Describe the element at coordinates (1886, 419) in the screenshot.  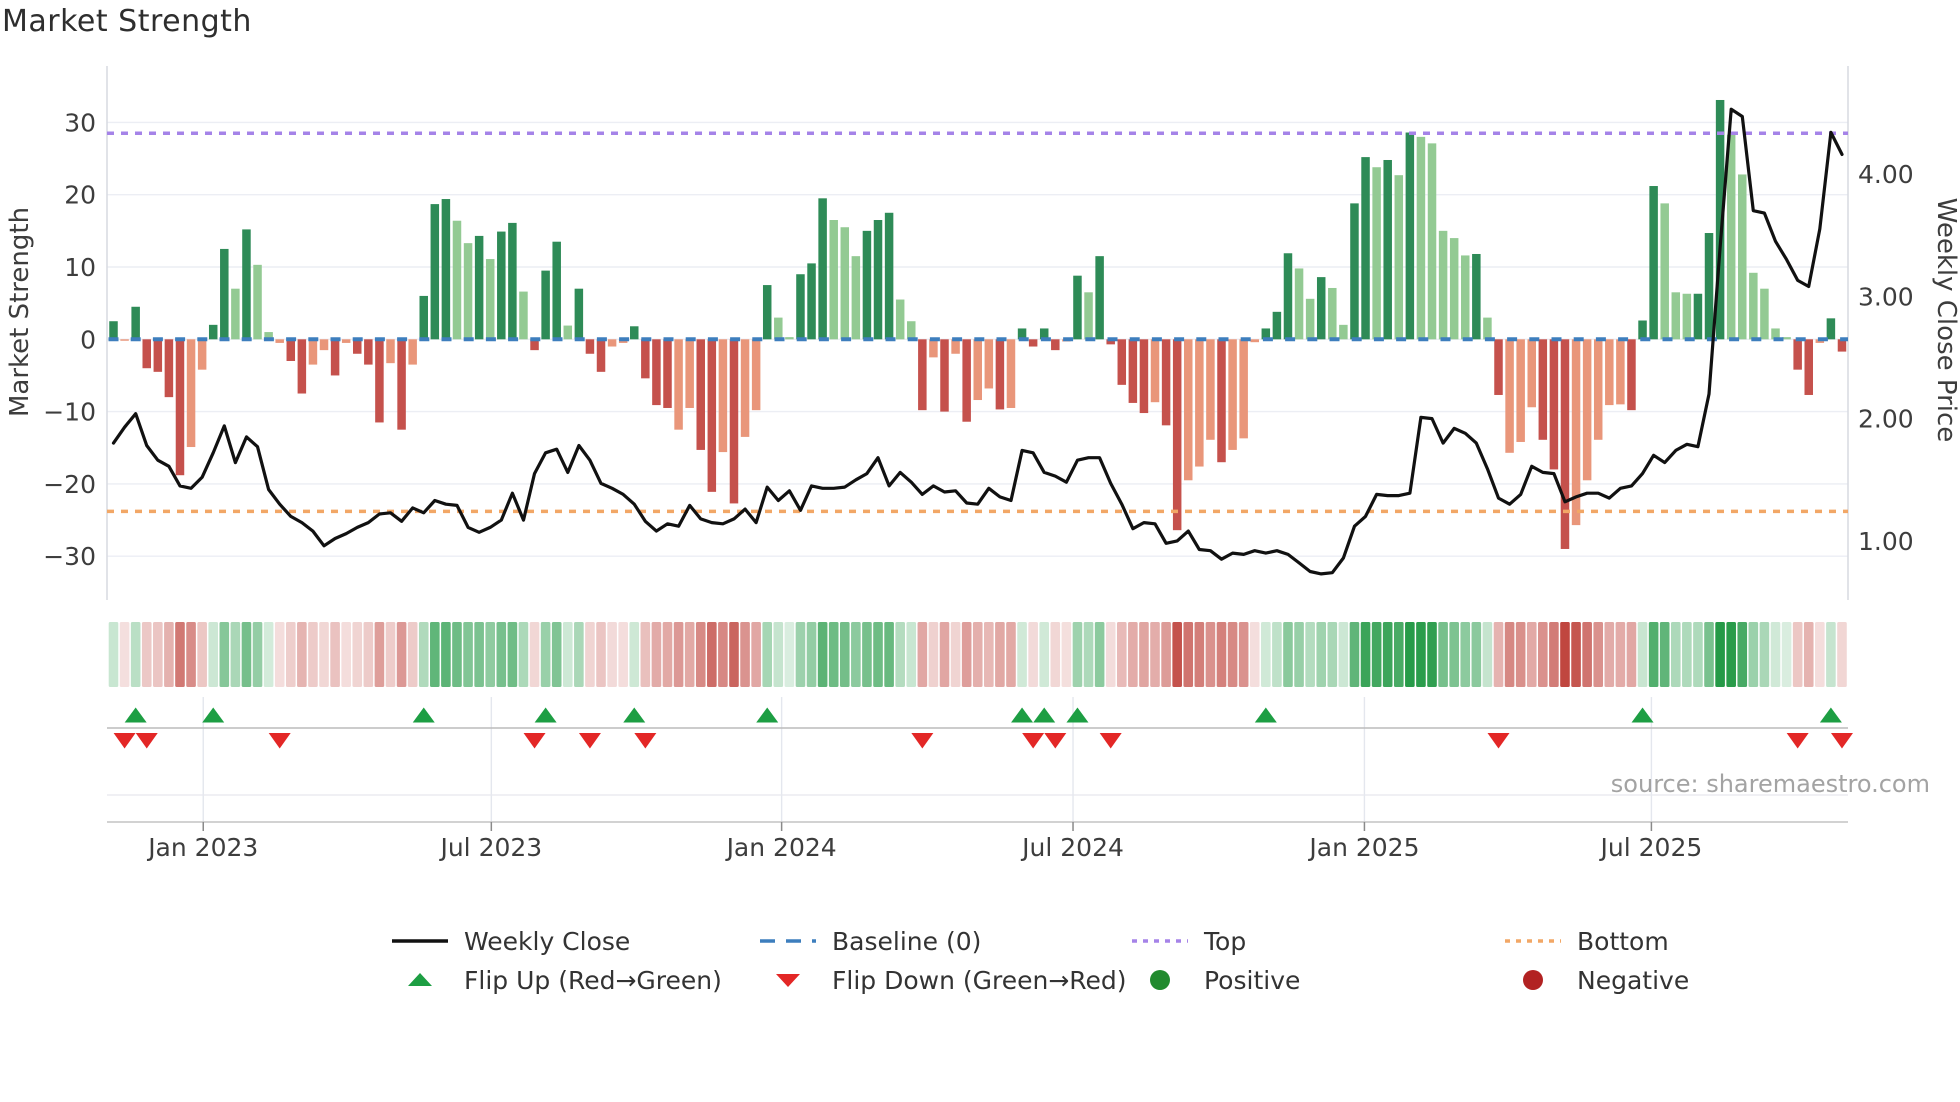
I see `y-tick-label-right: 2.00` at that location.